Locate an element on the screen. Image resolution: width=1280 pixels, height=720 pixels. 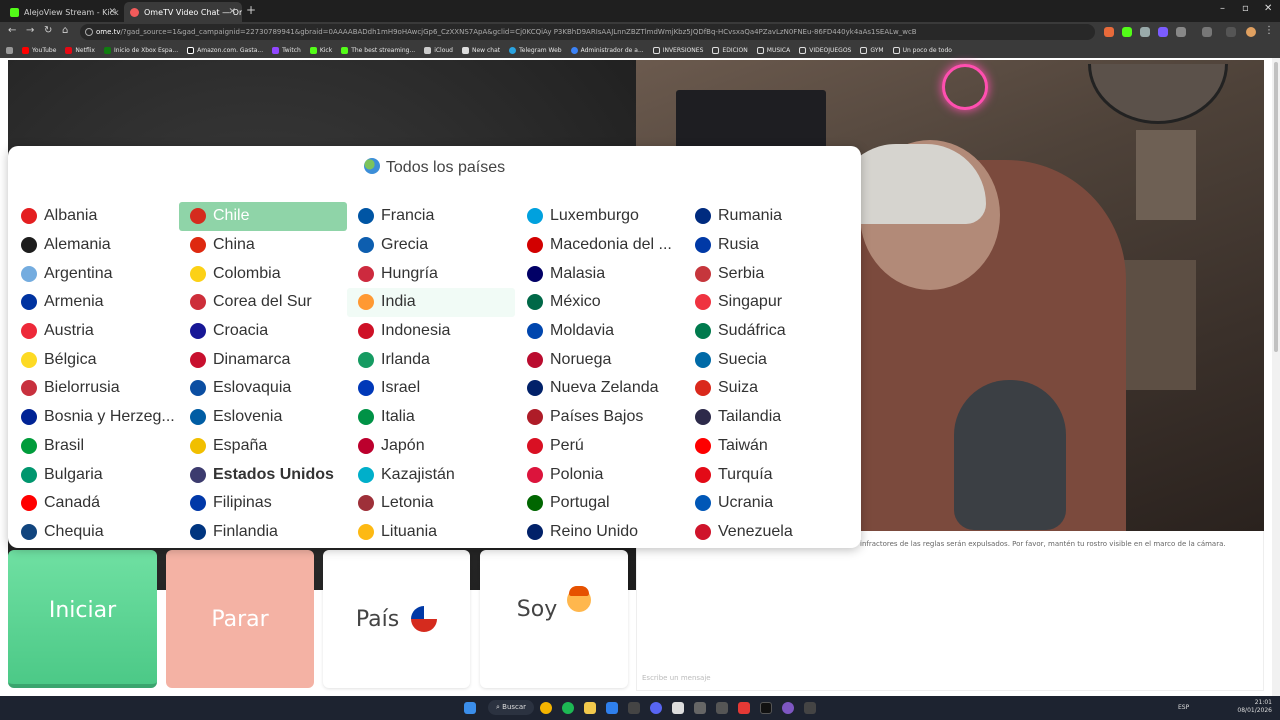
country-option: Japón is located at coordinates (431, 446).